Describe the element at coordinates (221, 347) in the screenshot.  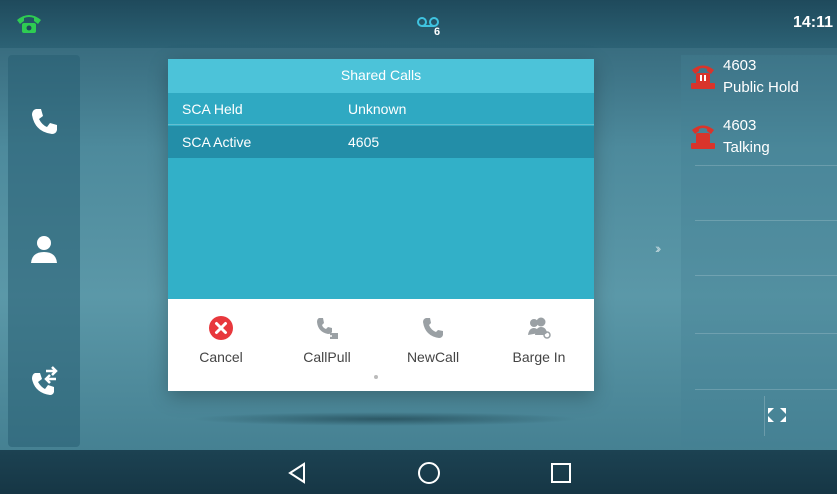
I see `cancel-button: Cancel` at that location.